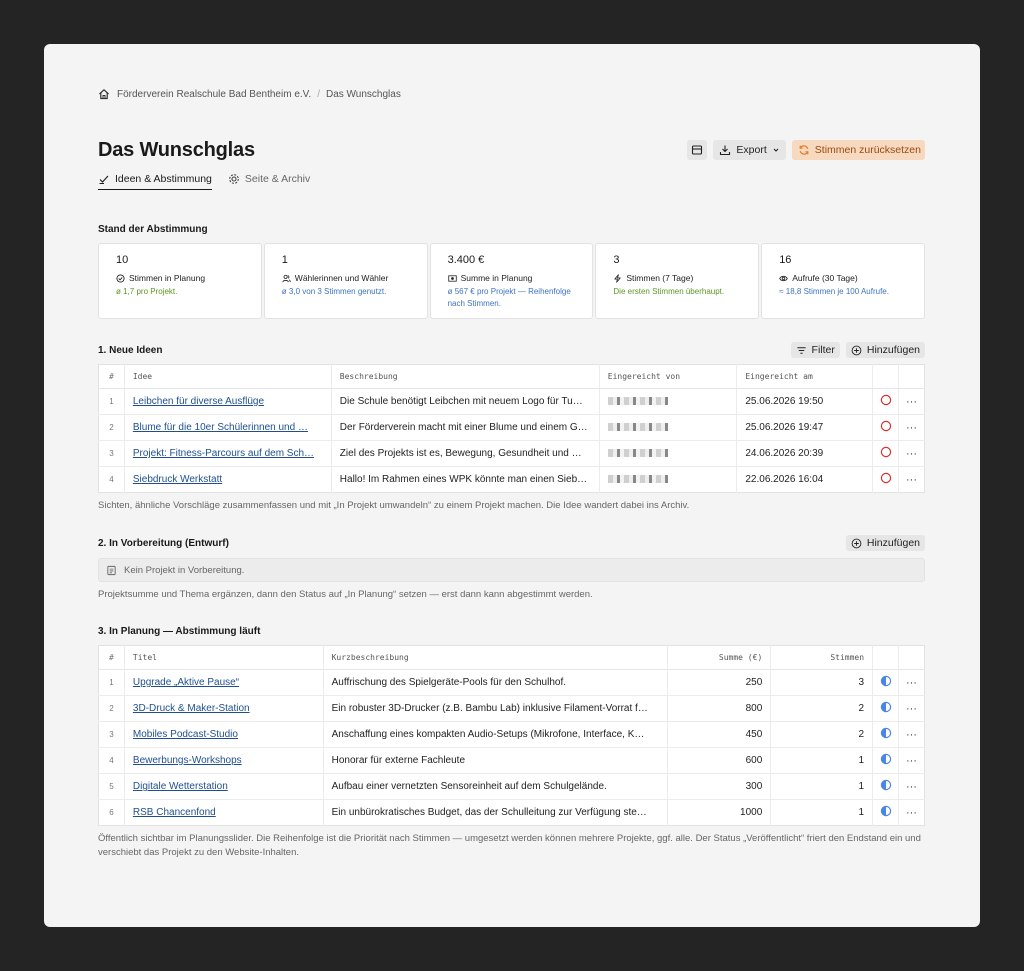 The image size is (1024, 971). What do you see at coordinates (363, 94) in the screenshot?
I see `breadcrumb-page: Das Wunschglas` at bounding box center [363, 94].